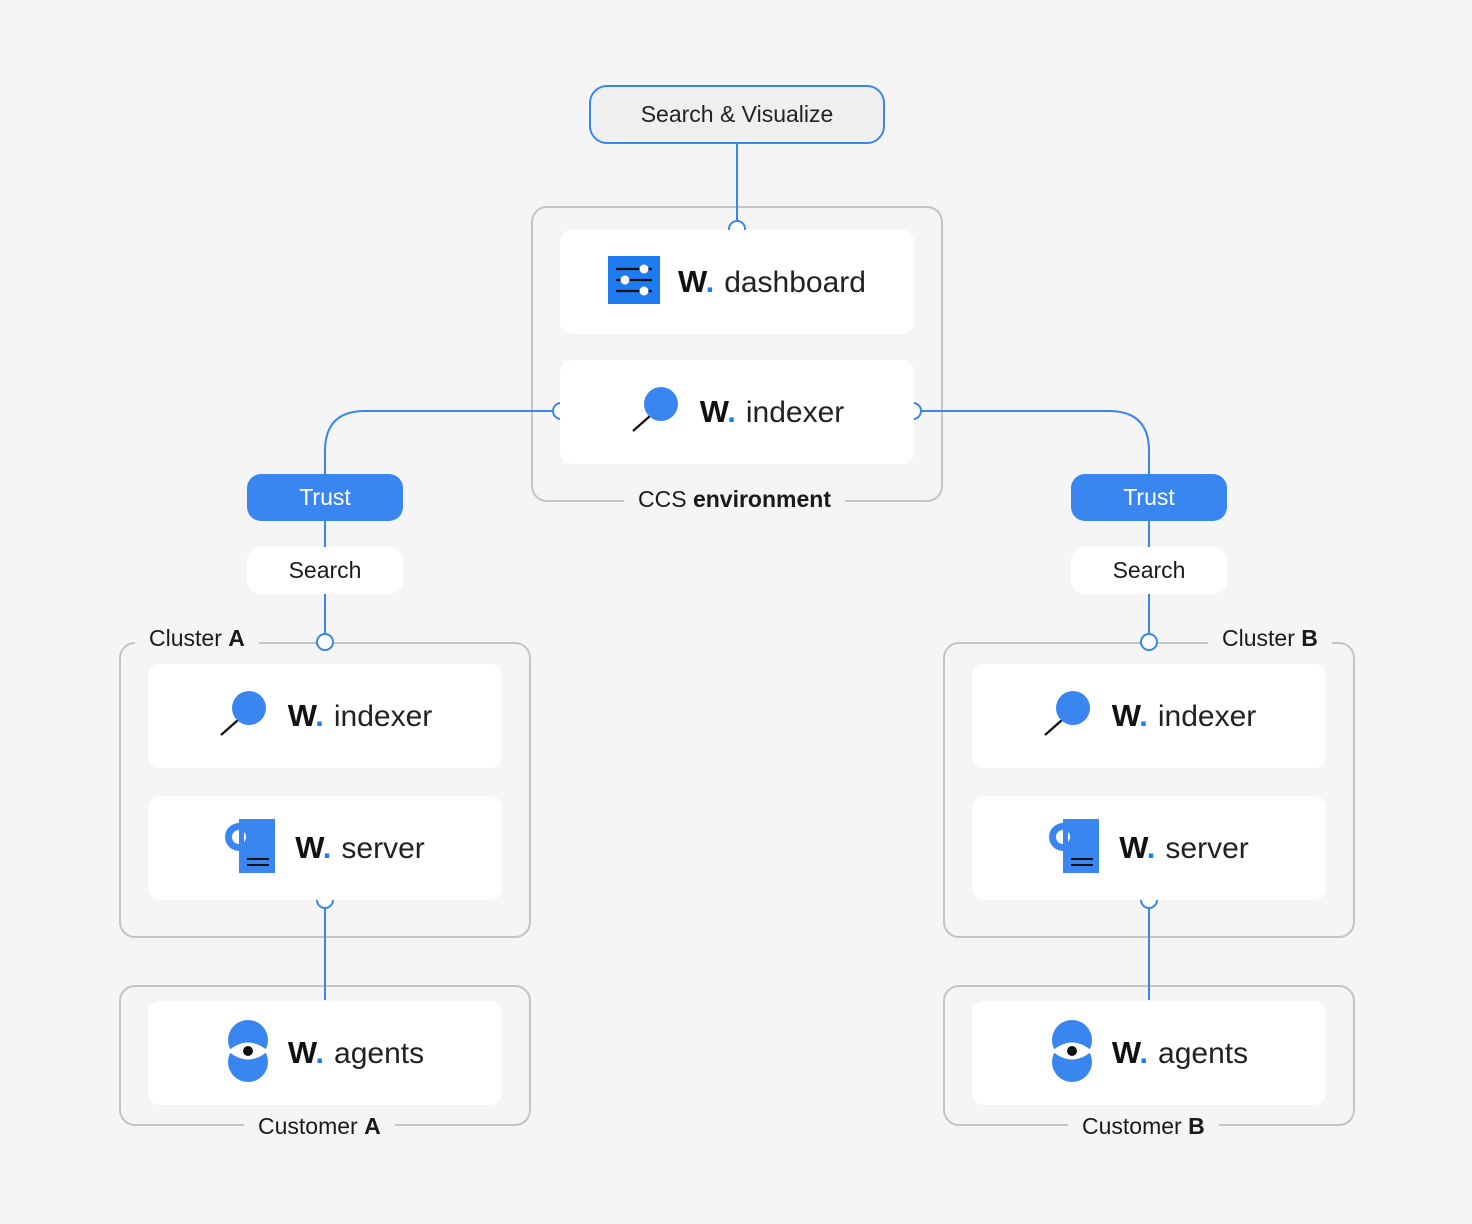 This screenshot has height=1224, width=1472. Describe the element at coordinates (1149, 570) in the screenshot. I see `search-badge-right: Search` at that location.